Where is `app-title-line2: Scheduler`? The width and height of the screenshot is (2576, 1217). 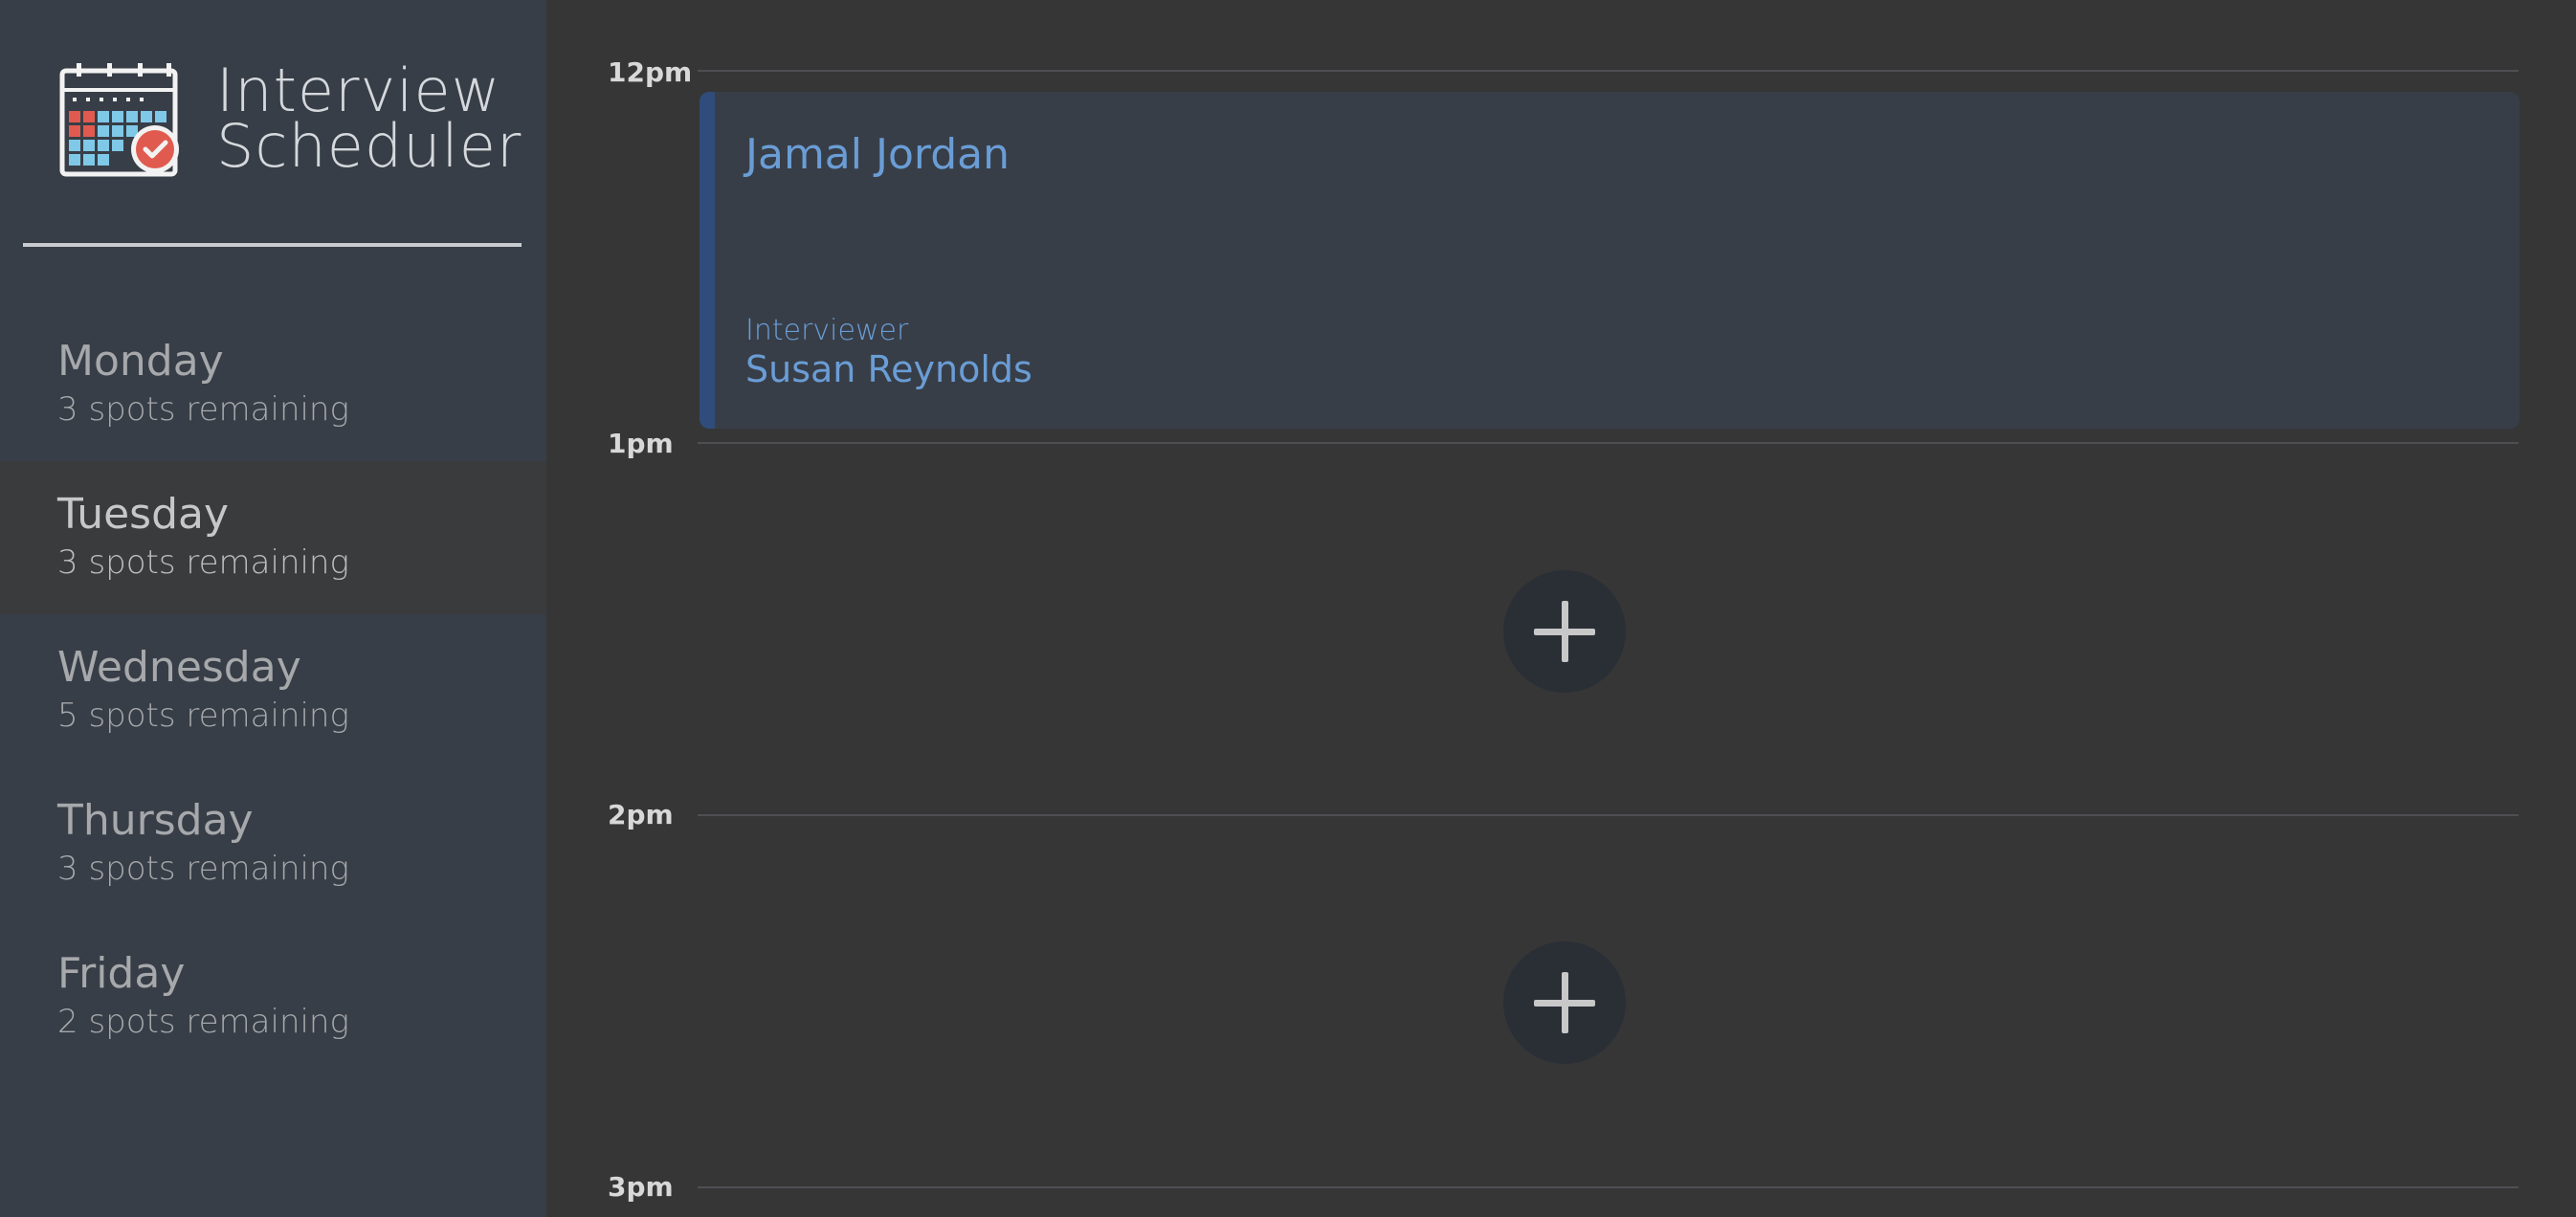 app-title-line2: Scheduler is located at coordinates (369, 146).